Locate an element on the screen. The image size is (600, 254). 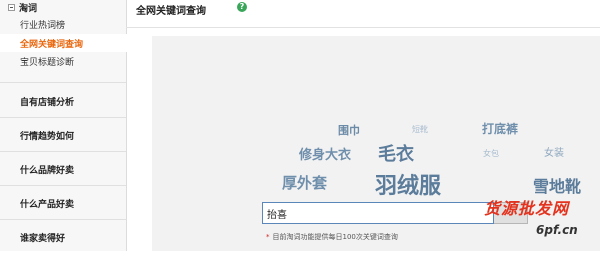
usage-note: * 目前淘词功能提供每日100次关键词查询 is located at coordinates (332, 237).